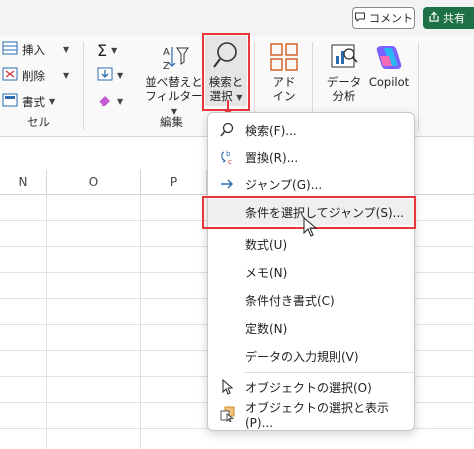  What do you see at coordinates (290, 300) in the screenshot?
I see `menu-item-label: 条件付き書式(C)` at bounding box center [290, 300].